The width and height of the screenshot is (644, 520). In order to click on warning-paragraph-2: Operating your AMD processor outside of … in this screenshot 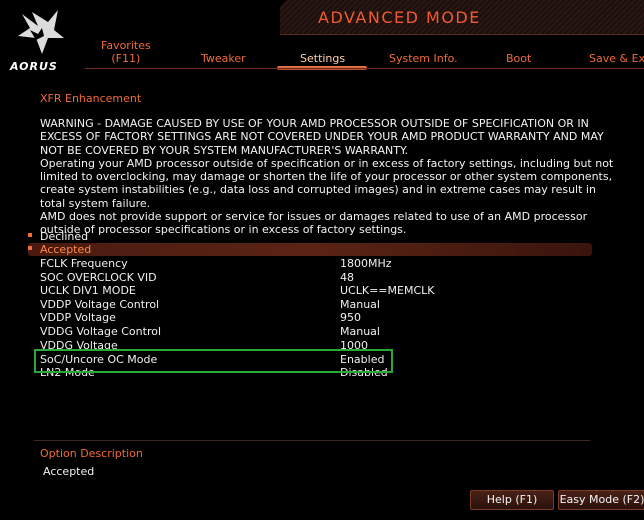, I will do `click(327, 183)`.